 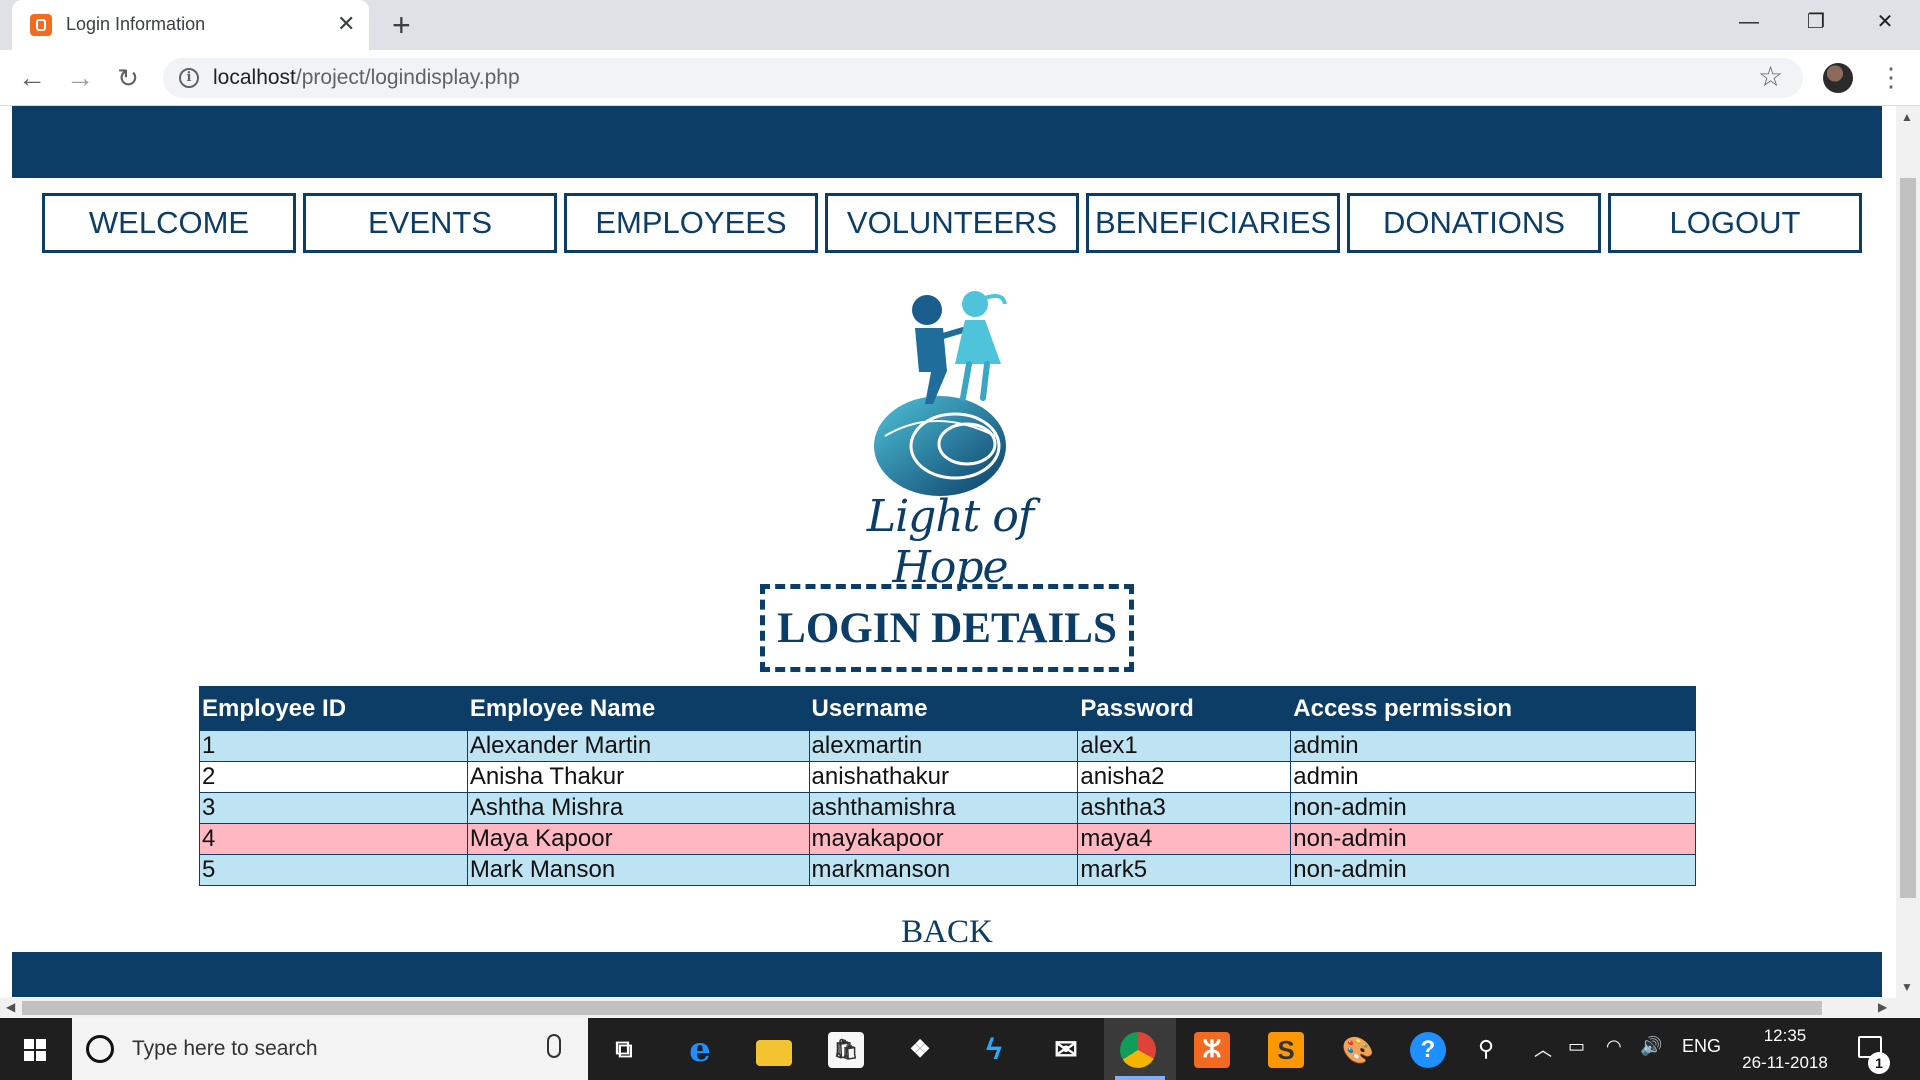 What do you see at coordinates (774, 1053) in the screenshot?
I see `file-explorer-icon` at bounding box center [774, 1053].